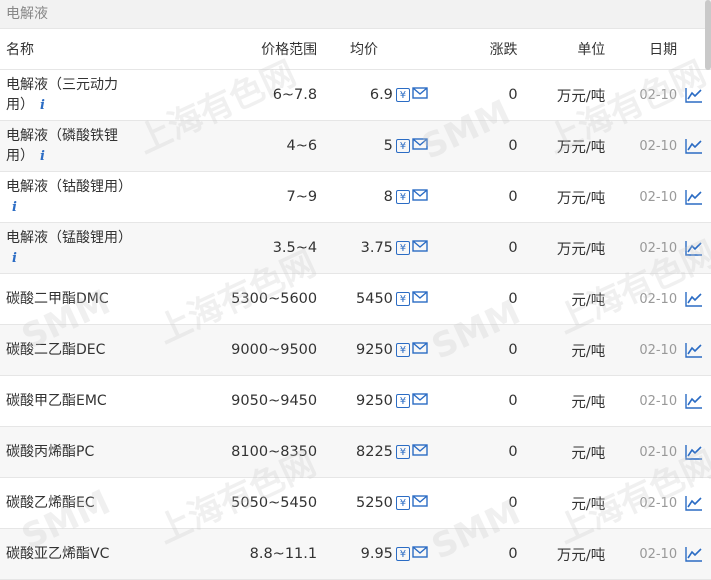 The height and width of the screenshot is (580, 711). I want to click on product-name: 电解液（三元动力, so click(62, 84).